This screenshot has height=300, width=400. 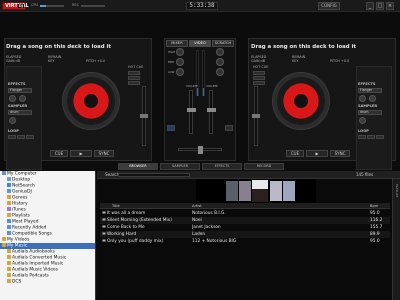 I want to click on tab-mixer: MIXER, so click(x=177, y=43).